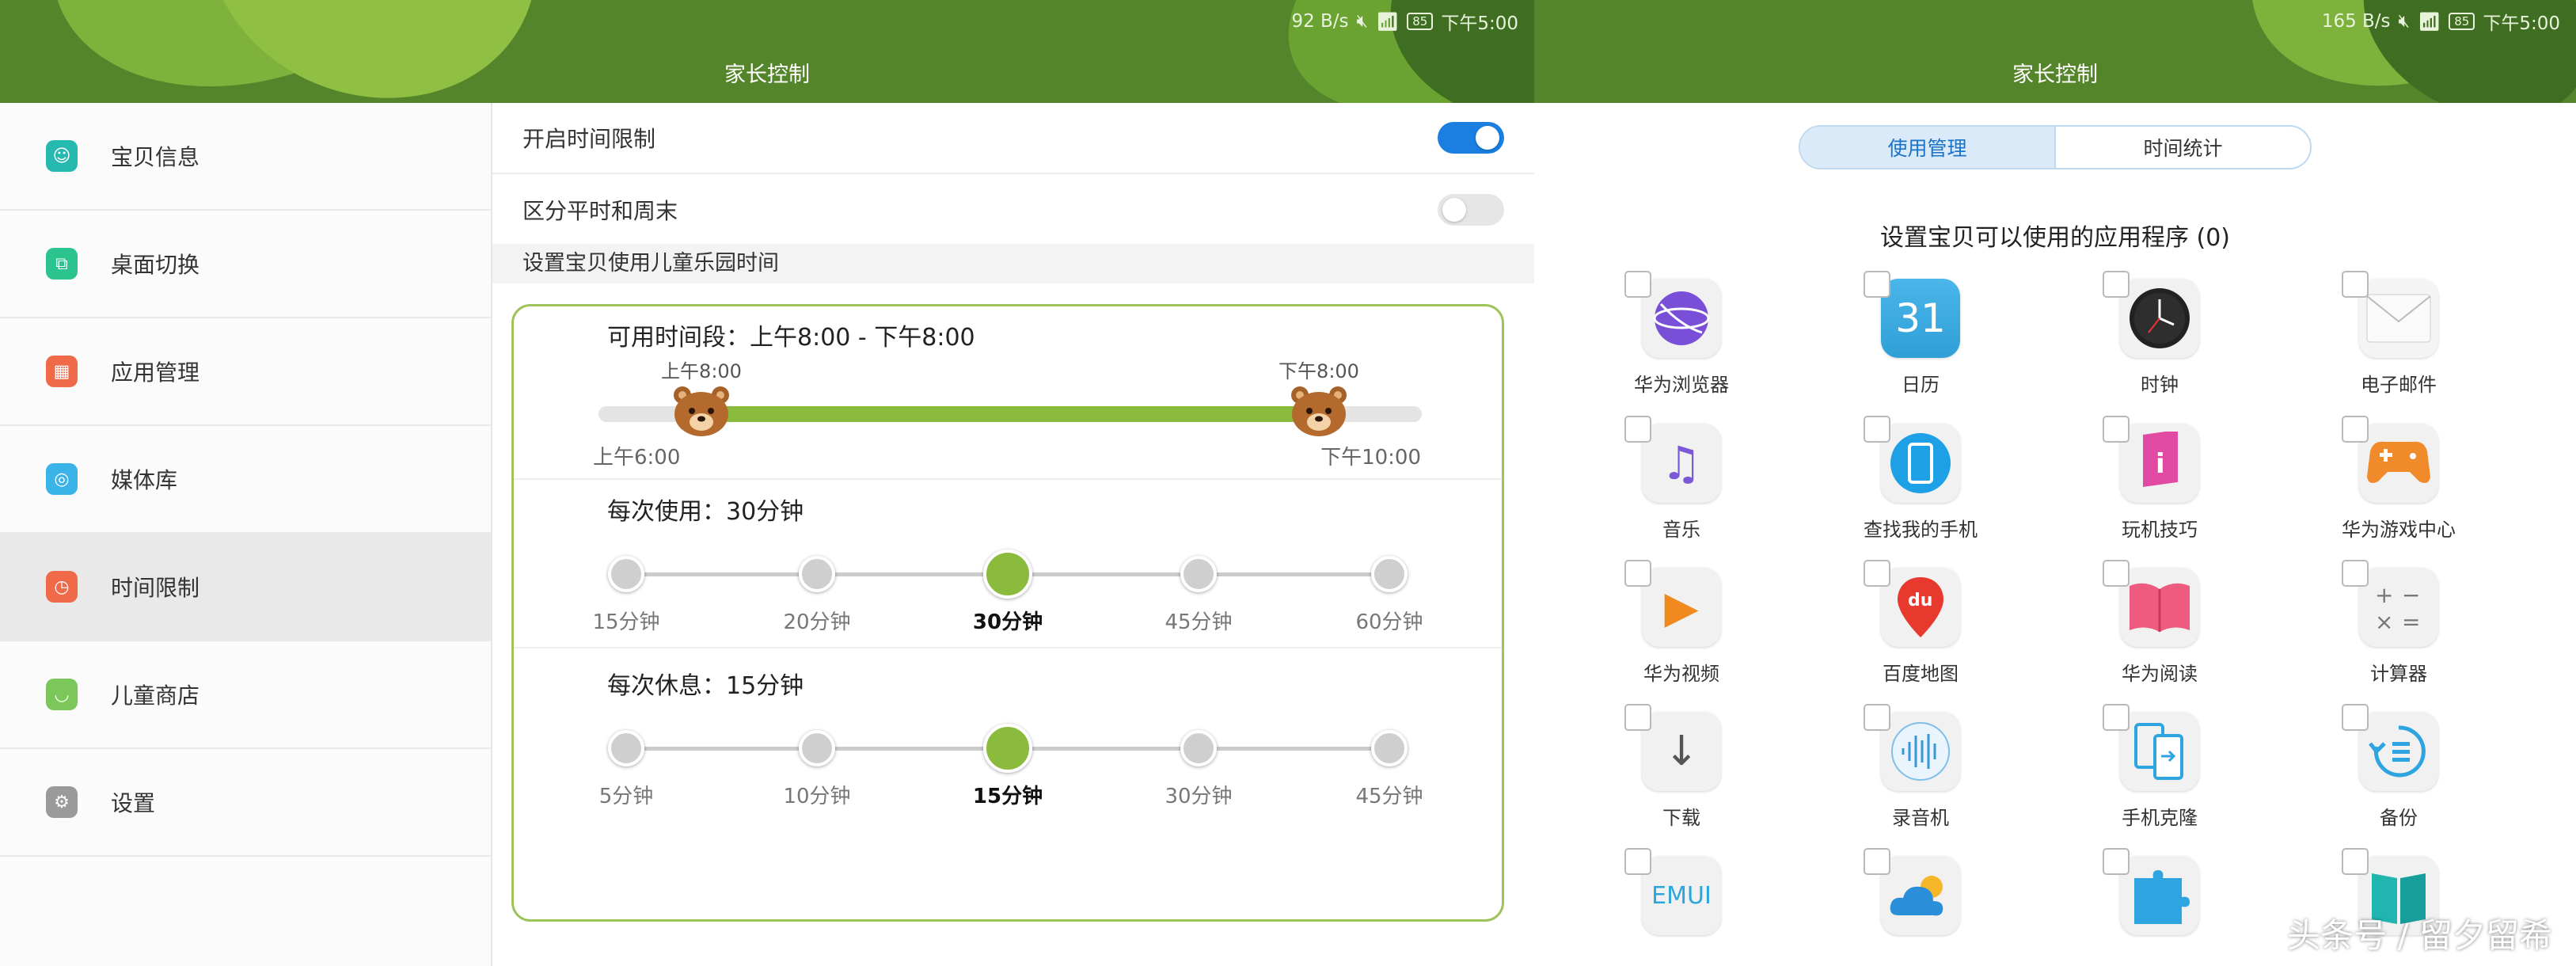  What do you see at coordinates (767, 75) in the screenshot?
I see `page-title: 家长控制` at bounding box center [767, 75].